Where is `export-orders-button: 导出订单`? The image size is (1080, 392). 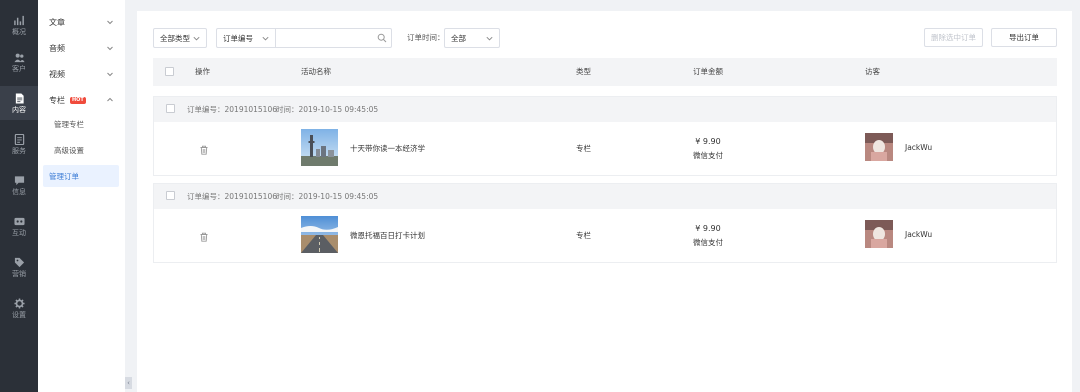 export-orders-button: 导出订单 is located at coordinates (1024, 37).